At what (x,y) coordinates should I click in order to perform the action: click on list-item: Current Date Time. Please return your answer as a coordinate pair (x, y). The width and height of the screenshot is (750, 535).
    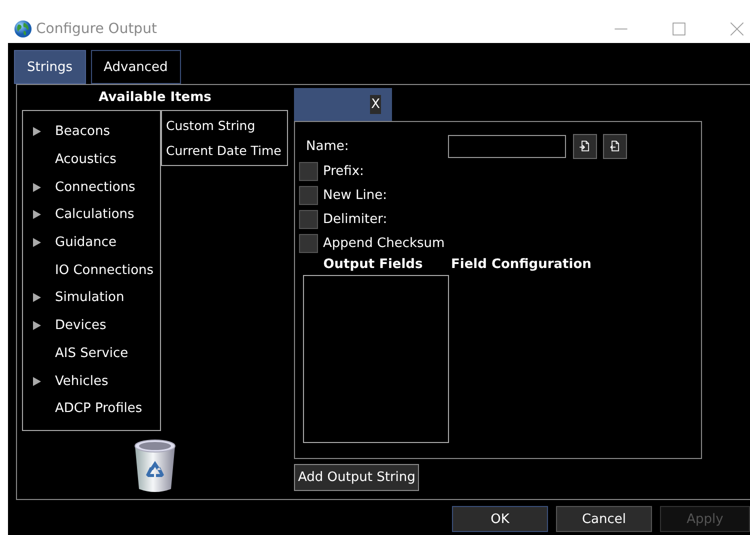
    Looking at the image, I should click on (224, 150).